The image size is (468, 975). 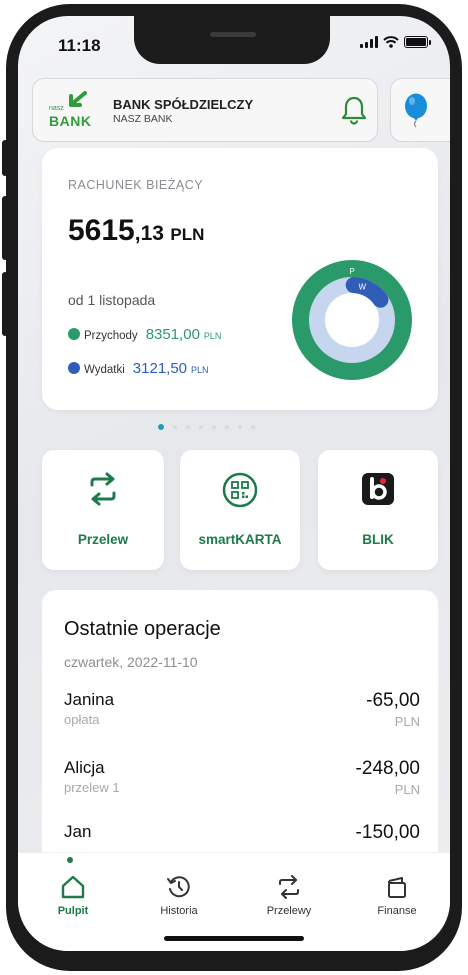 I want to click on balance-currency: PLN, so click(x=187, y=234).